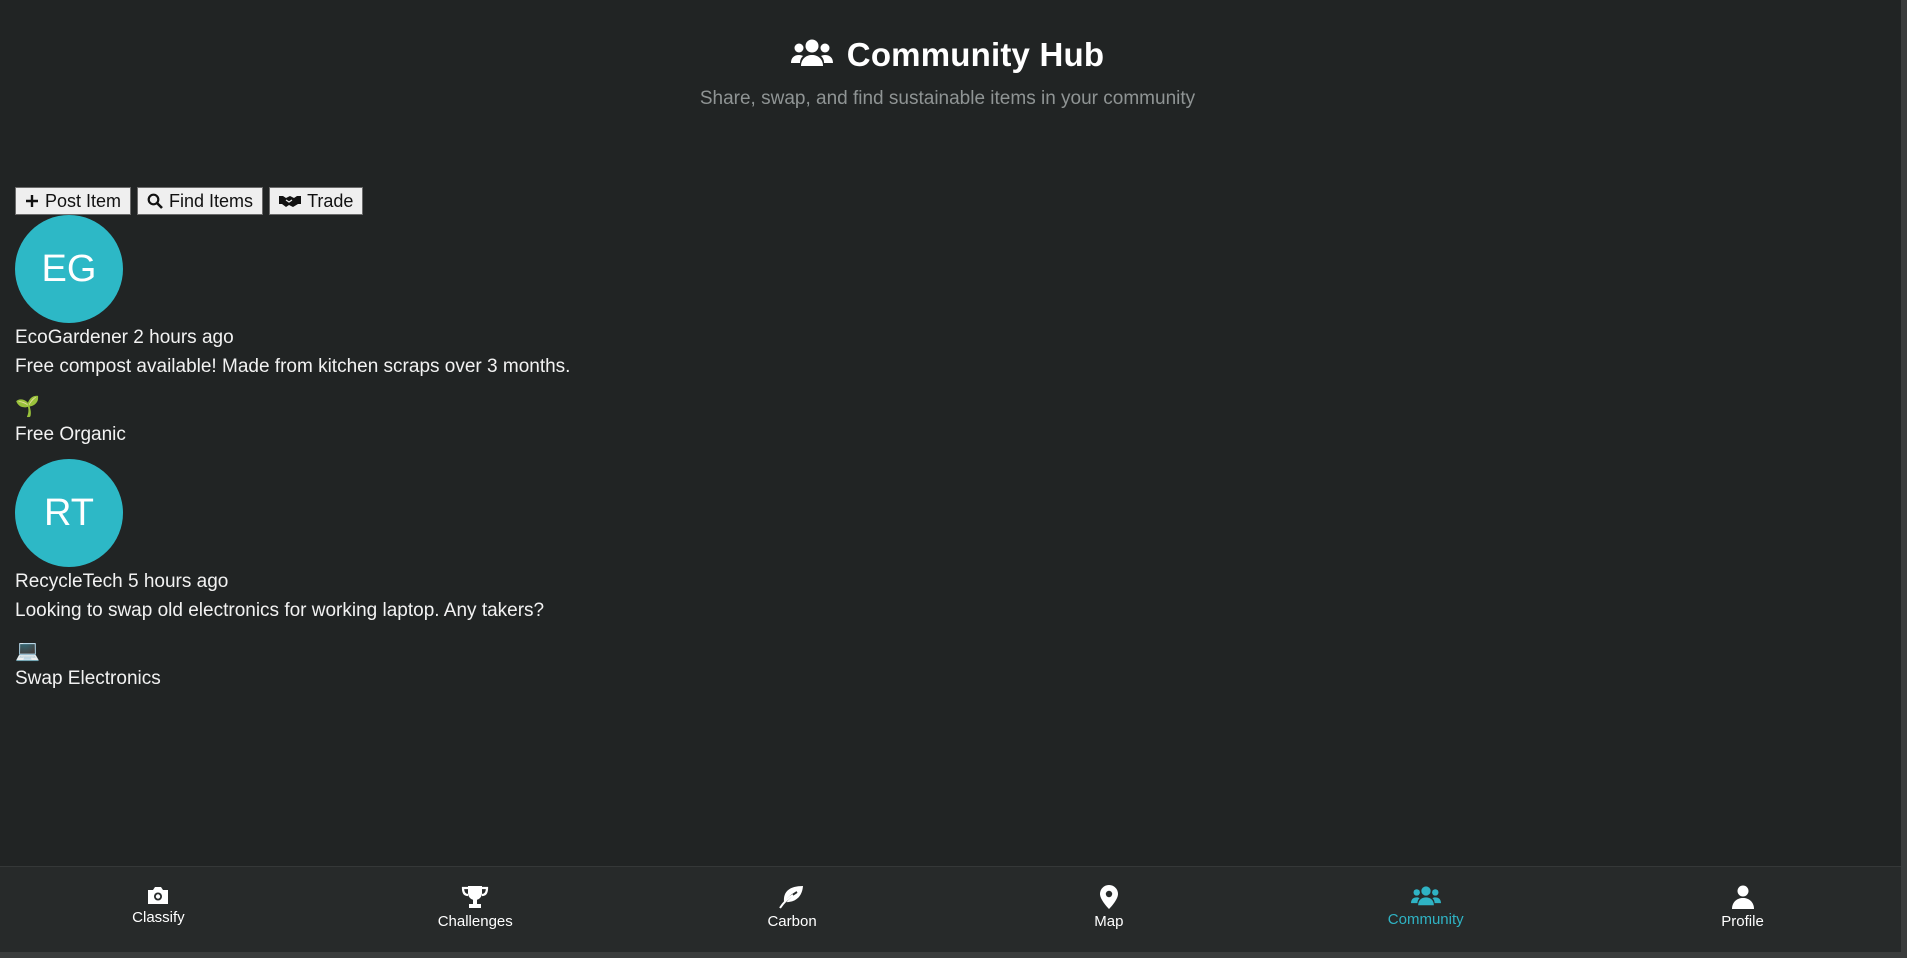 This screenshot has height=958, width=1907. I want to click on user-icon, so click(1742, 899).